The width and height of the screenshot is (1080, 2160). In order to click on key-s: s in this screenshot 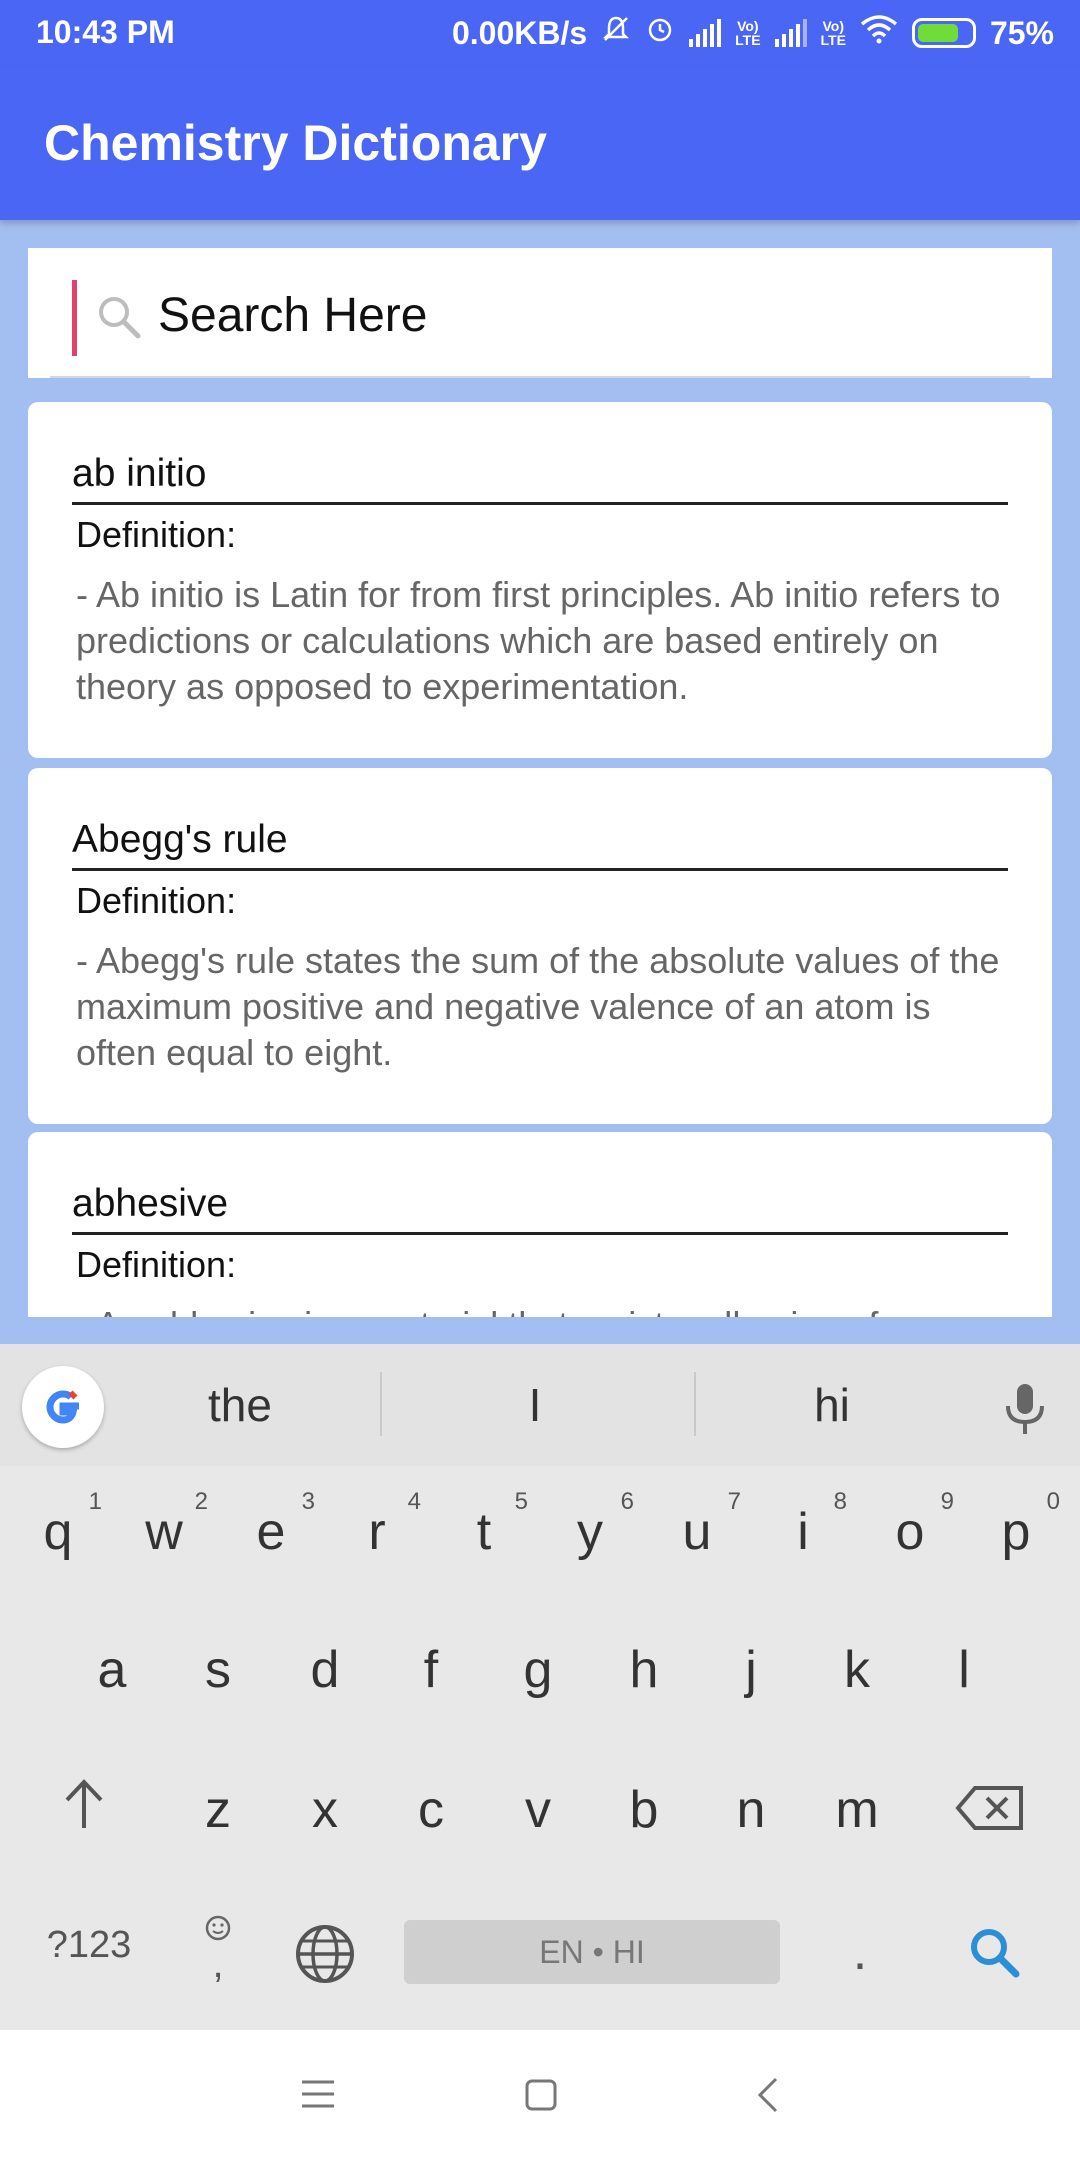, I will do `click(218, 1670)`.